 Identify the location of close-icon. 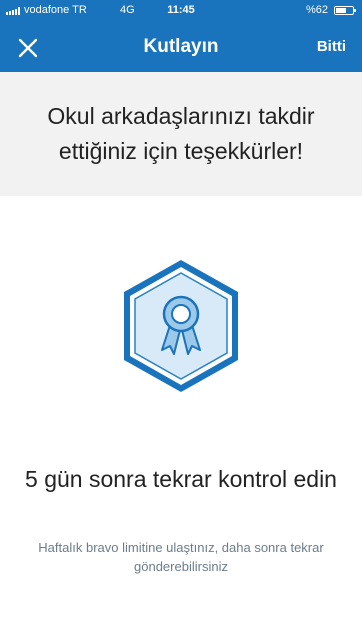
(28, 48).